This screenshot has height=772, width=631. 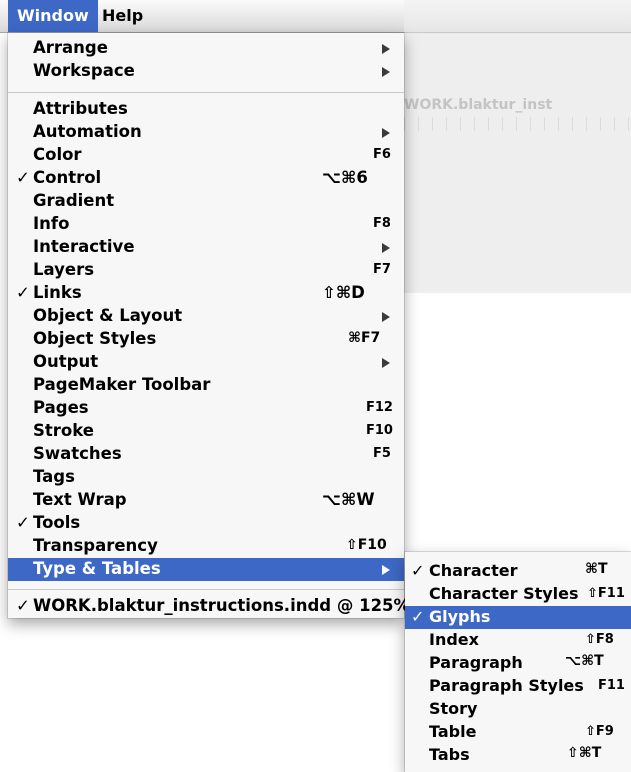 What do you see at coordinates (70, 47) in the screenshot?
I see `menu-item-label: Arrange` at bounding box center [70, 47].